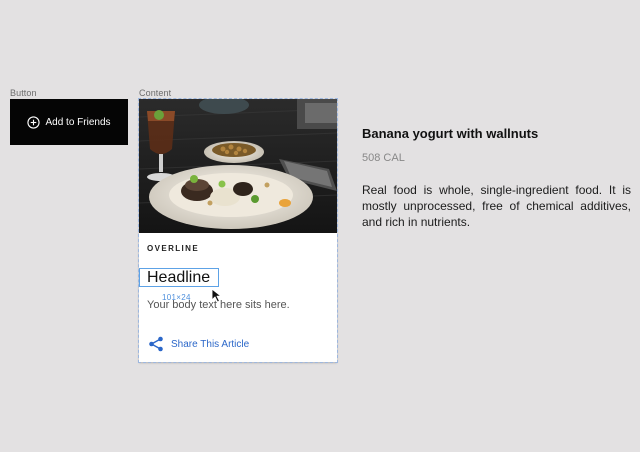  I want to click on add-to-friends-label: Add to Friends, so click(78, 122).